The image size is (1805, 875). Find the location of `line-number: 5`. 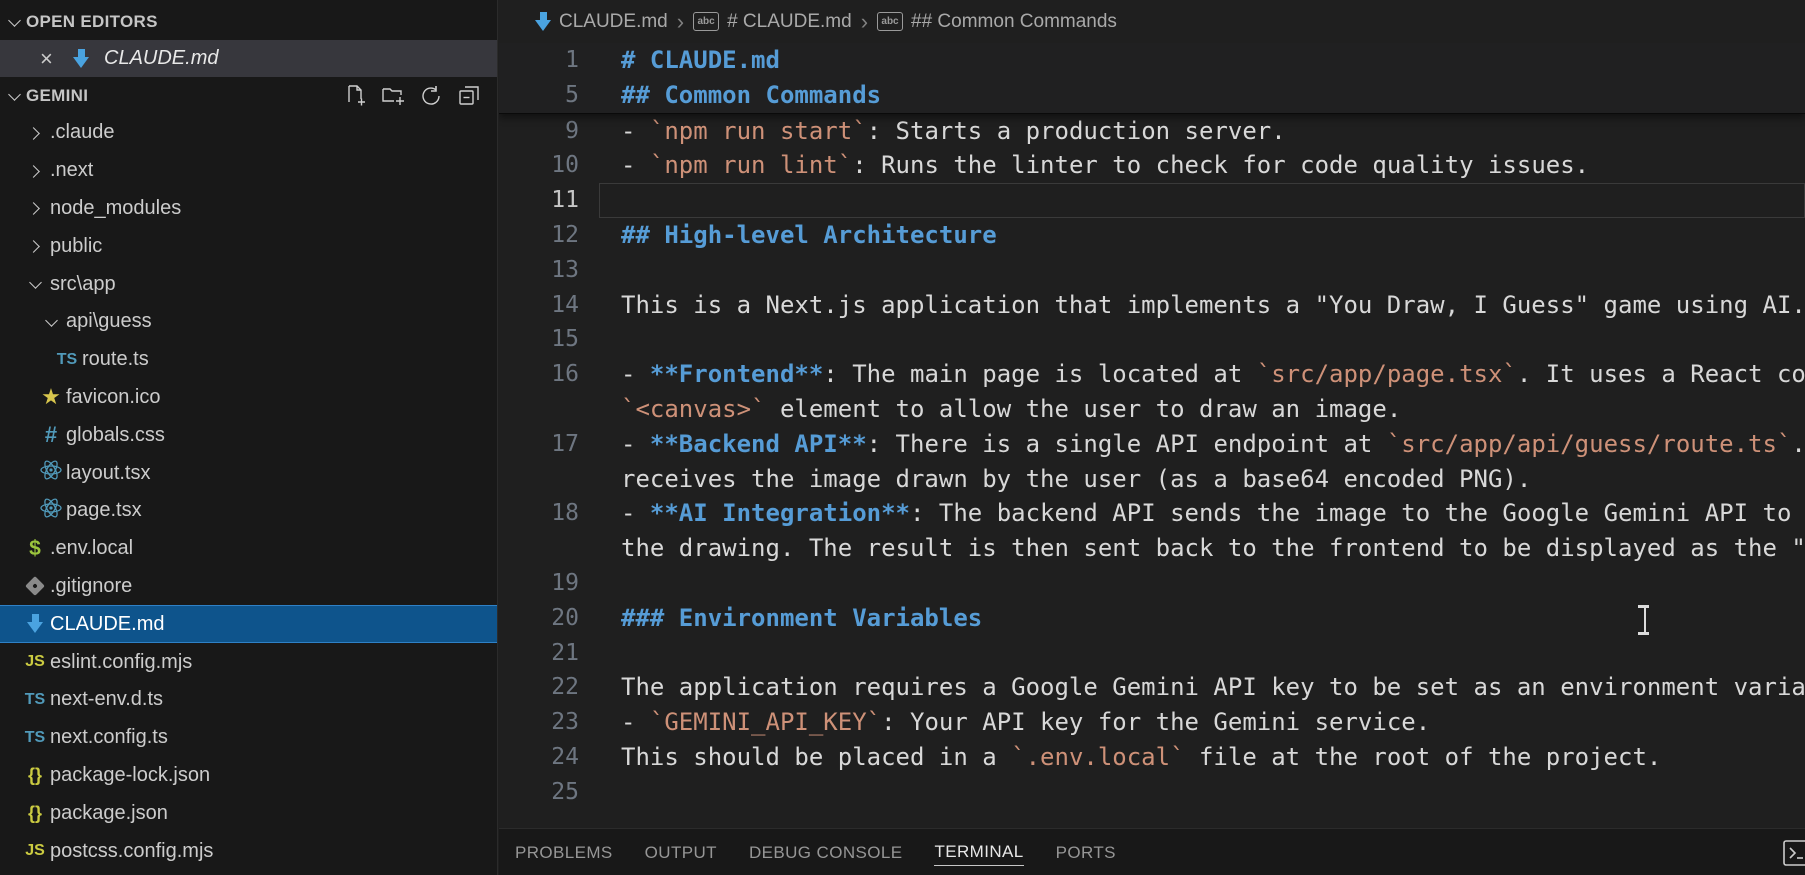

line-number: 5 is located at coordinates (572, 94).